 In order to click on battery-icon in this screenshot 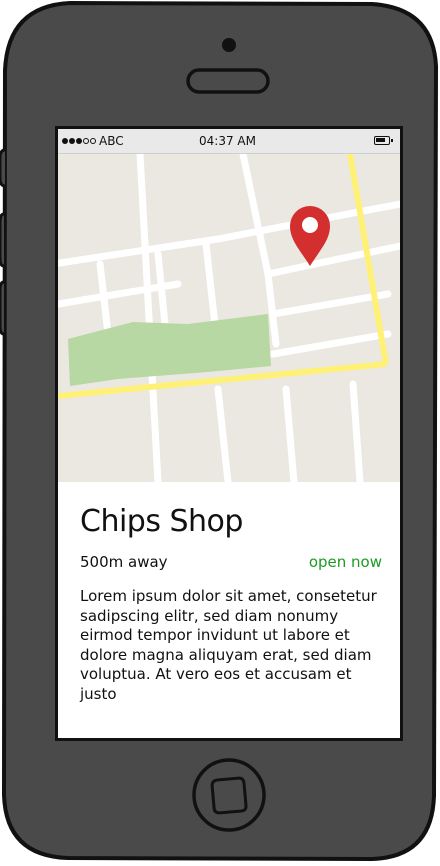, I will do `click(383, 140)`.